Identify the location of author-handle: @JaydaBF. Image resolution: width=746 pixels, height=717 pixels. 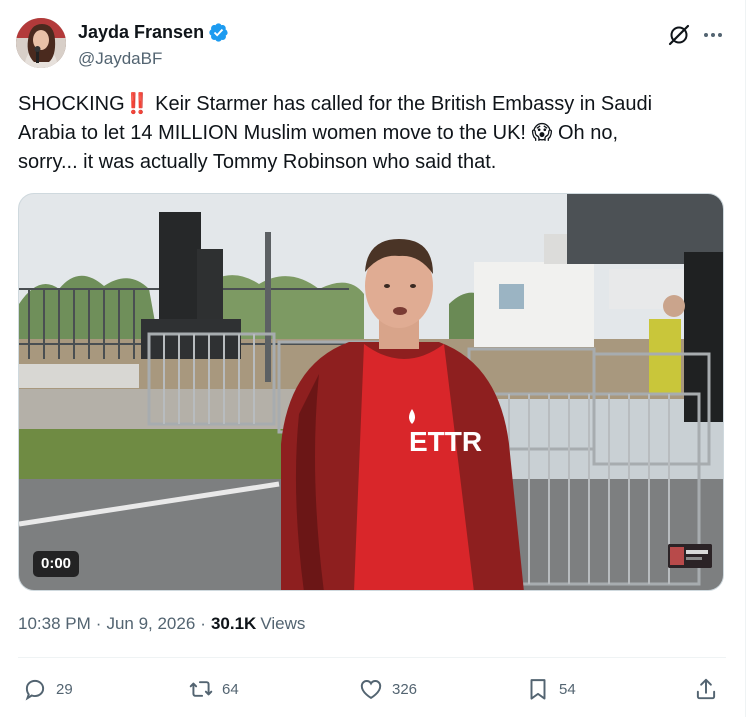
(120, 59).